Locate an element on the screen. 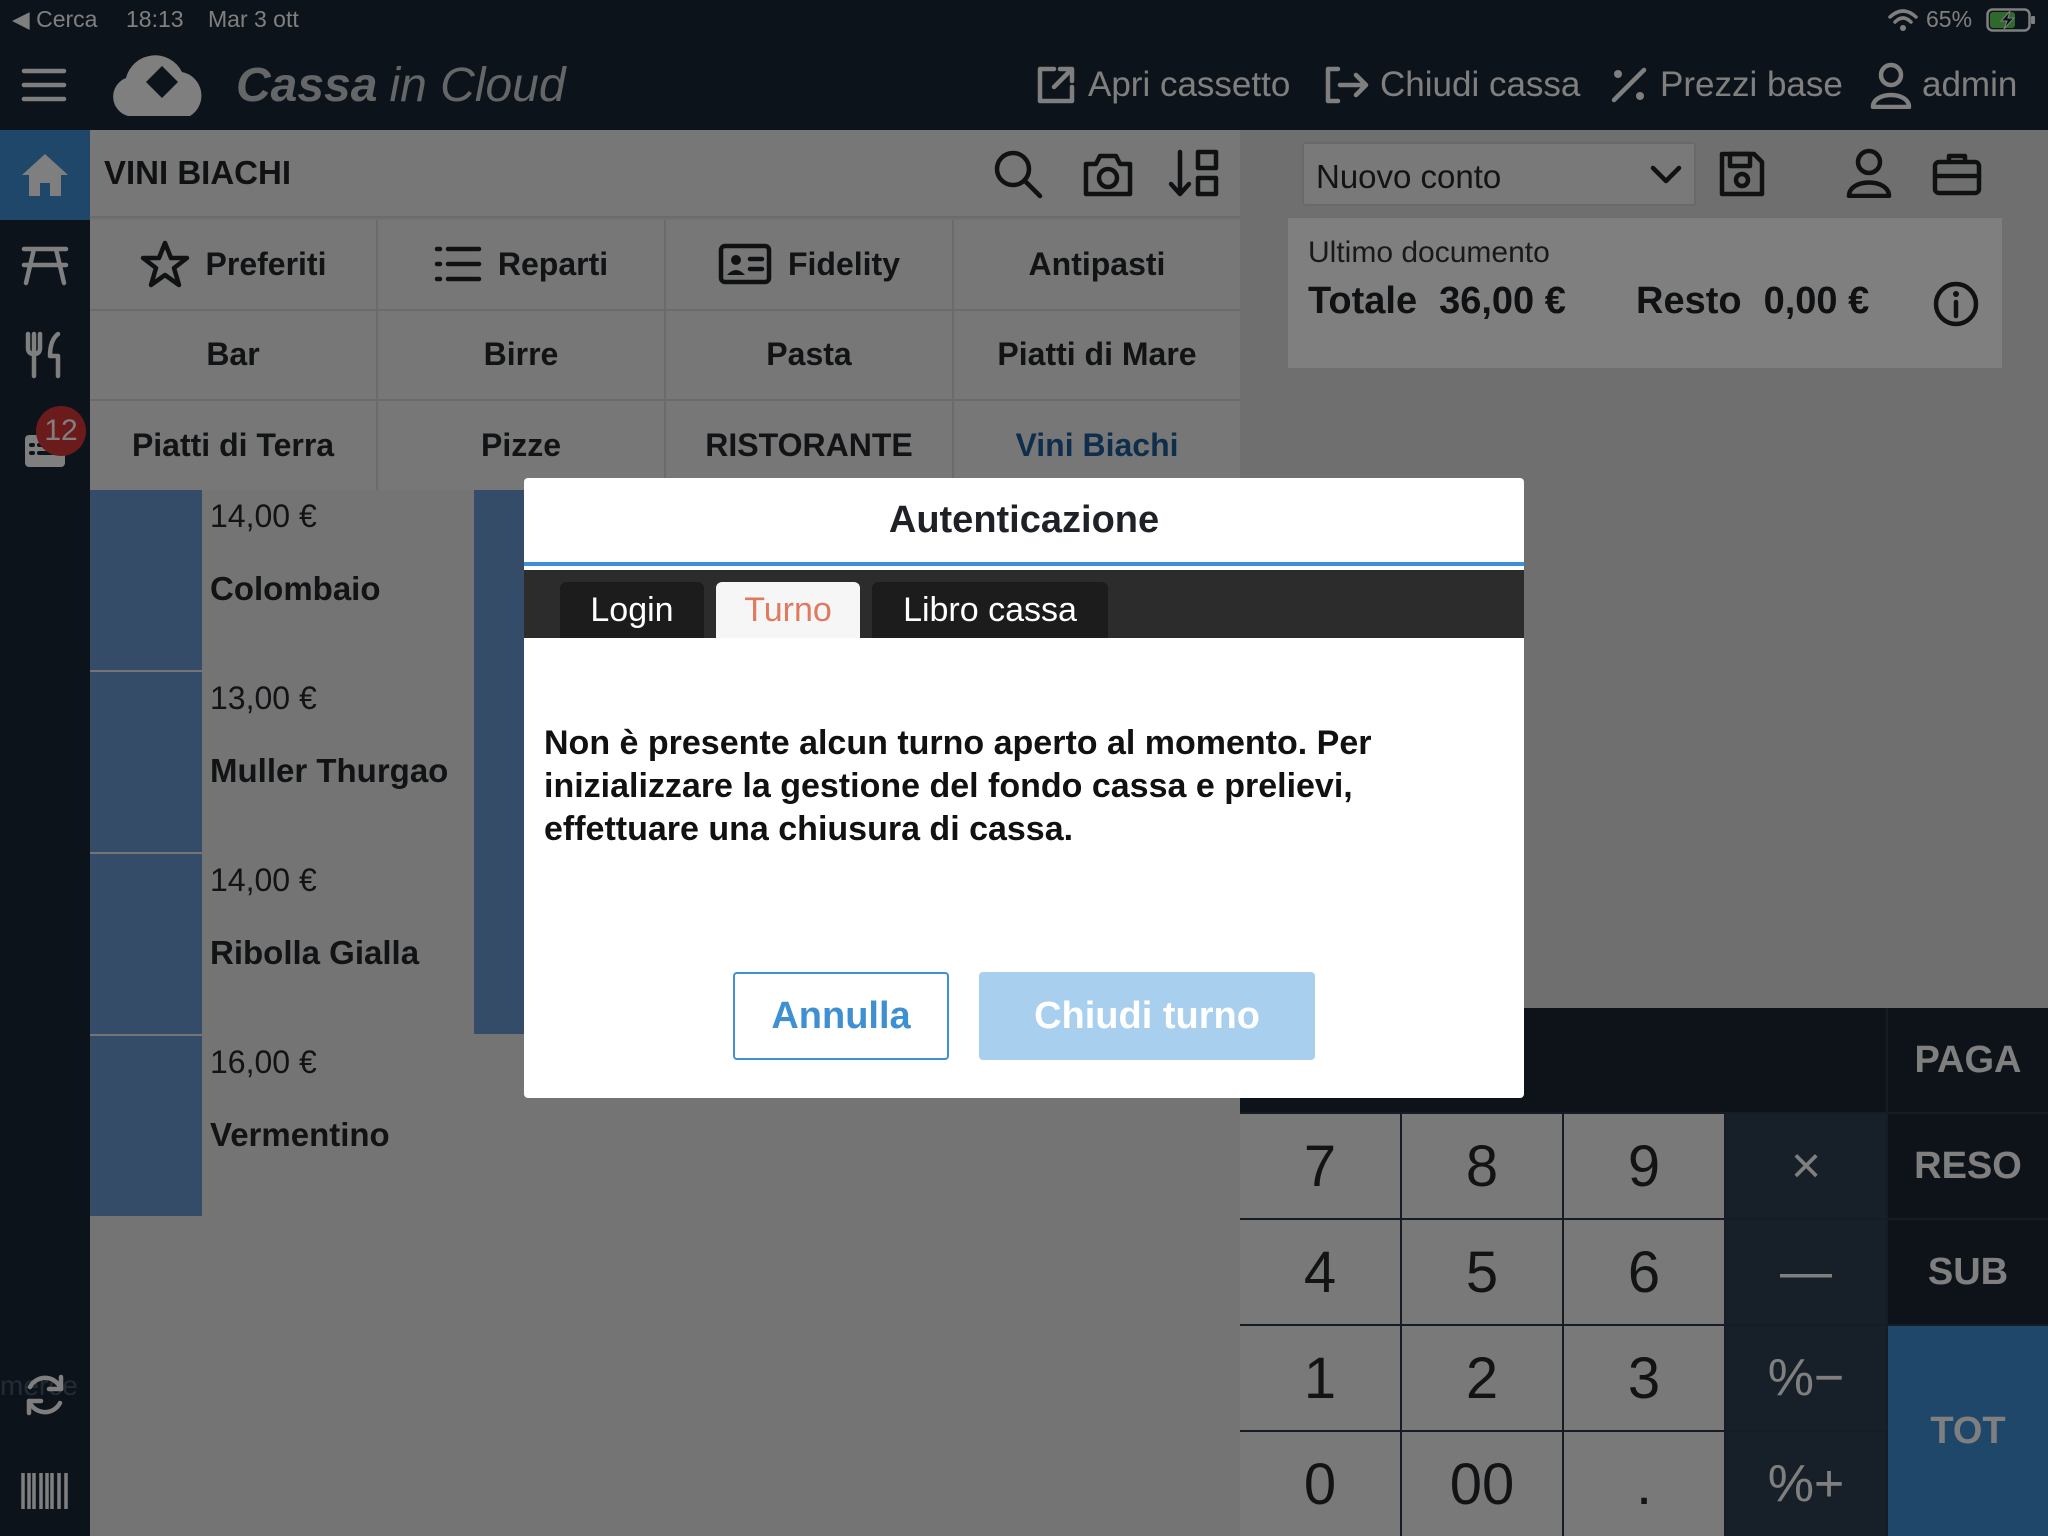 The width and height of the screenshot is (2048, 1536). tab-turno: Turno is located at coordinates (788, 610).